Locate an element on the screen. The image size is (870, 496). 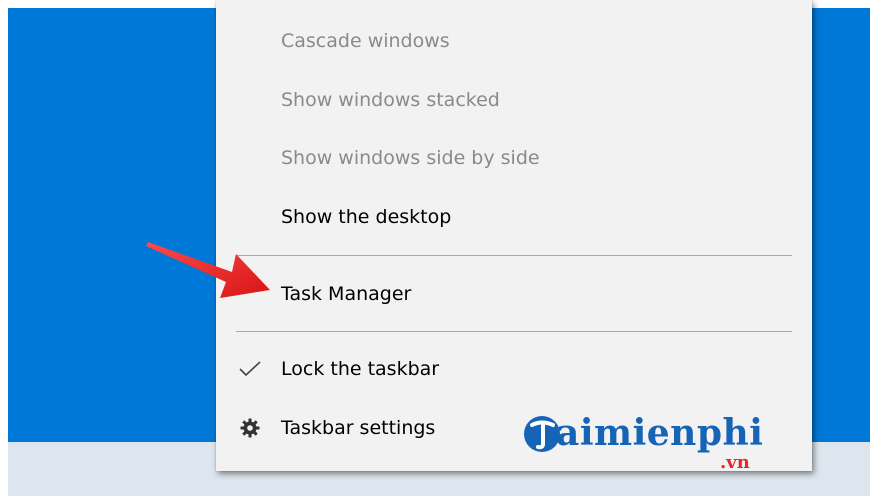
menu-item-label: Lock the taskbar is located at coordinates (360, 369).